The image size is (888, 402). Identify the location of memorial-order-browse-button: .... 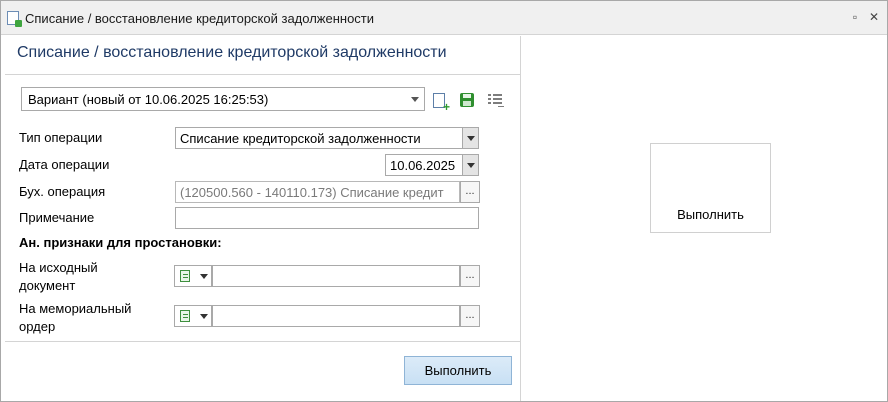
(470, 316).